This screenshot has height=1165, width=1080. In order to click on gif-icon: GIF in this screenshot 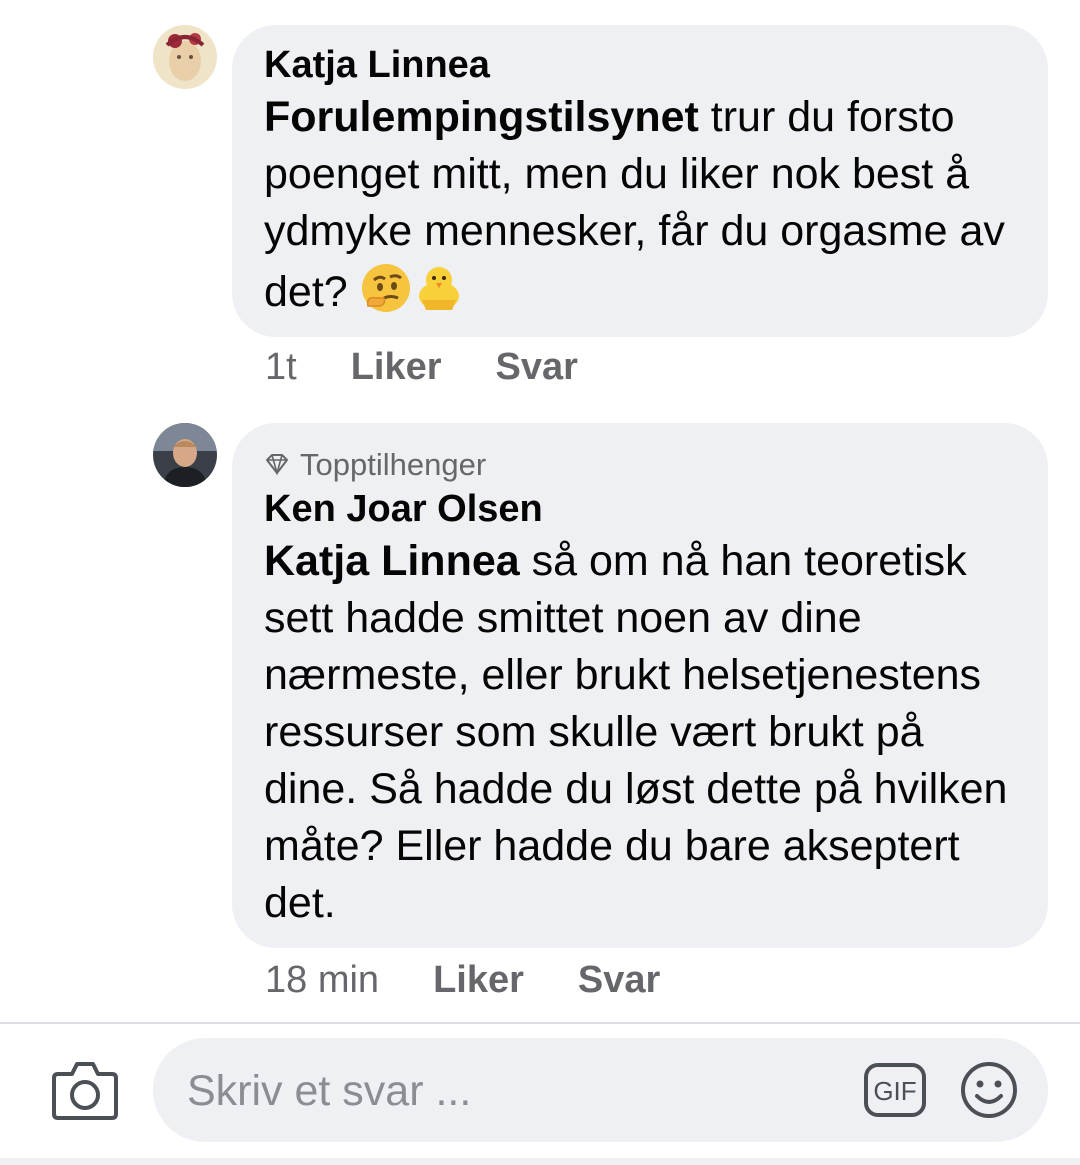, I will do `click(895, 1090)`.